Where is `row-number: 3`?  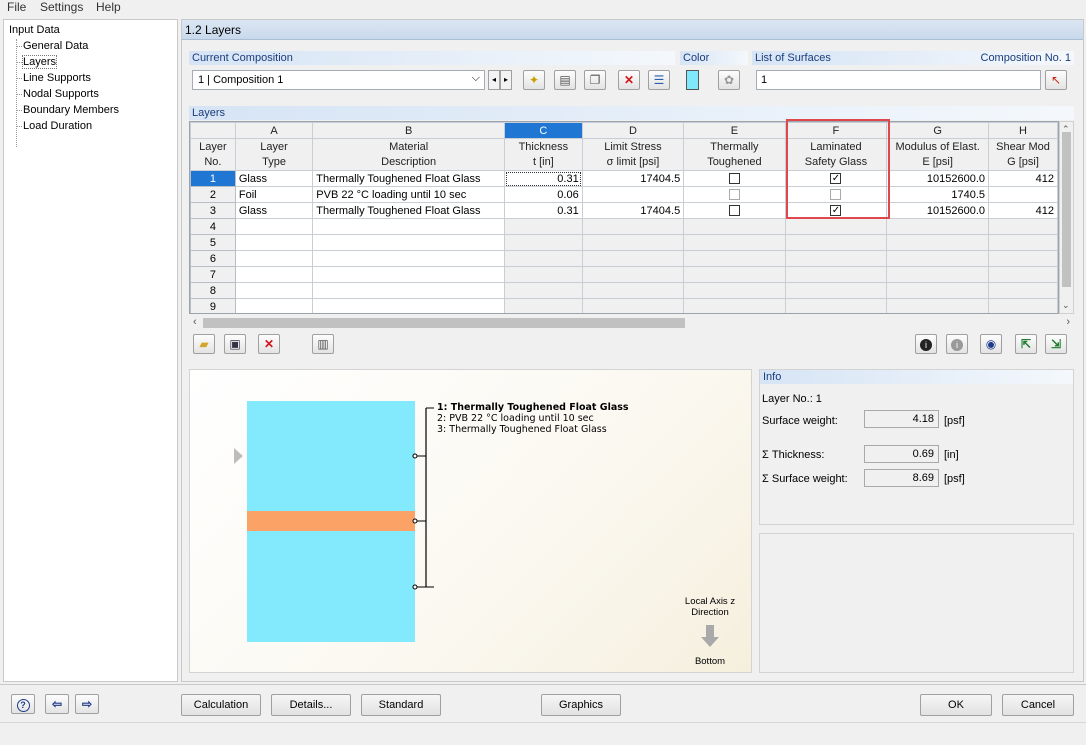 row-number: 3 is located at coordinates (213, 210).